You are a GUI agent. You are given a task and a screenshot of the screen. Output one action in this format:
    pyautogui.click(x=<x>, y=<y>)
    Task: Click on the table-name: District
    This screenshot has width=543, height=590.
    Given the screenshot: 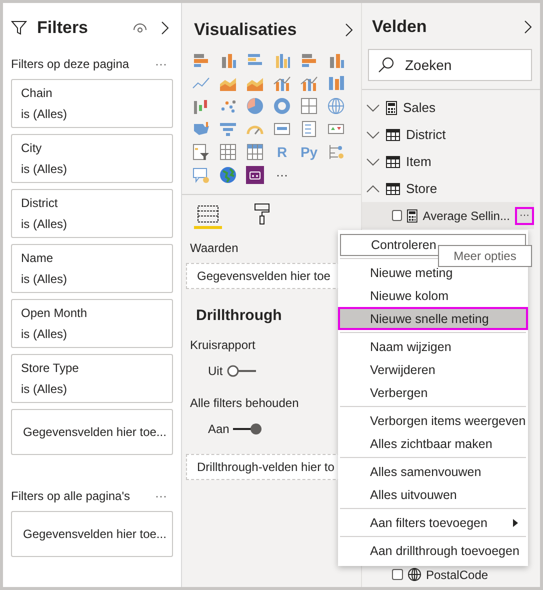 What is the action you would take?
    pyautogui.click(x=426, y=134)
    